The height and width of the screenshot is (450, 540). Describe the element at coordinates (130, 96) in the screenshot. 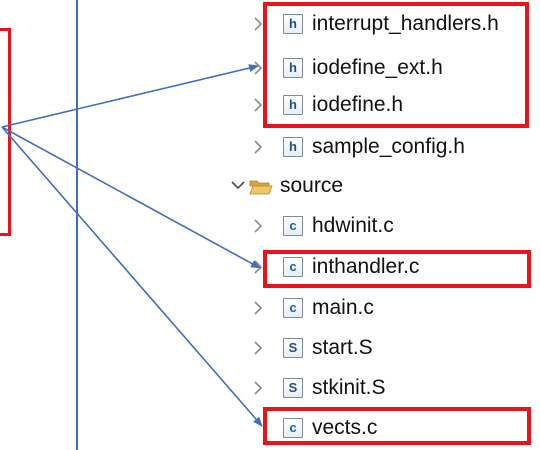

I see `arrow-to-iodefine-ext` at that location.